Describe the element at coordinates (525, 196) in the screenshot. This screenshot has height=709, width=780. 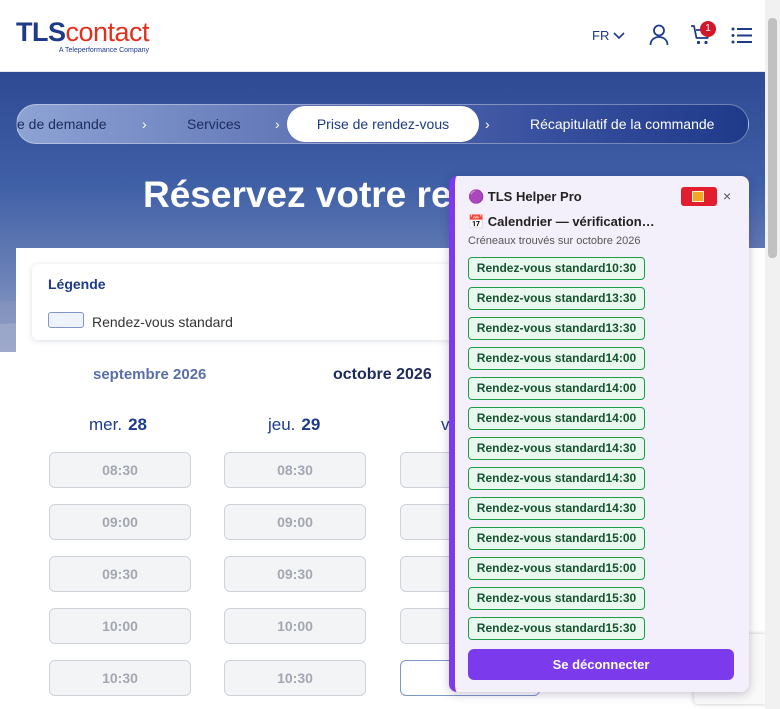
I see `helper-title: 🟣 TLS Helper Pro` at that location.